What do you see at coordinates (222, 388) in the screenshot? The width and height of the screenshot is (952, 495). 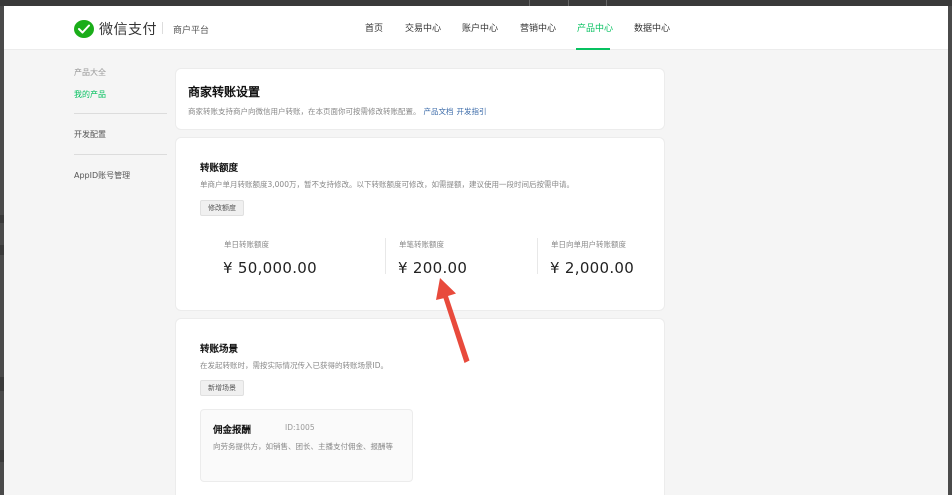 I see `add-scene-button: 新增场景` at bounding box center [222, 388].